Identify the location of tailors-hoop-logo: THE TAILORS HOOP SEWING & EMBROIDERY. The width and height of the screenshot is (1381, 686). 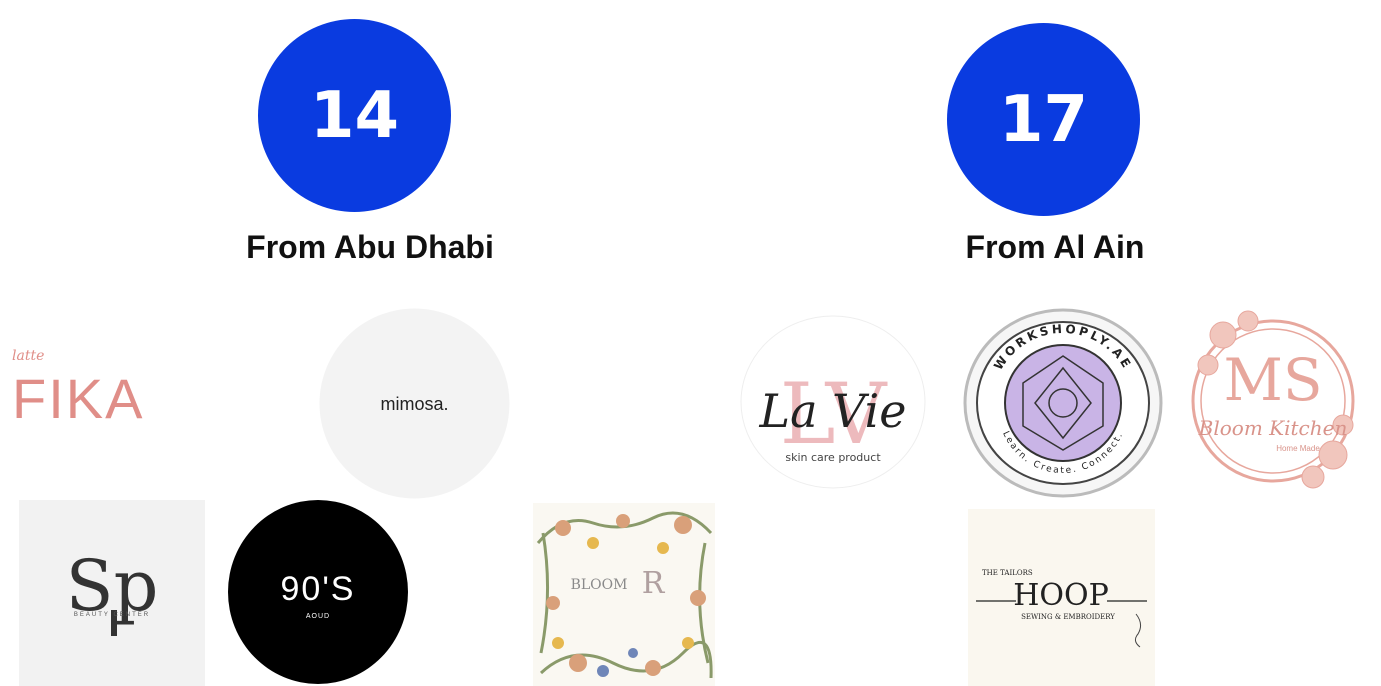
(1061, 597).